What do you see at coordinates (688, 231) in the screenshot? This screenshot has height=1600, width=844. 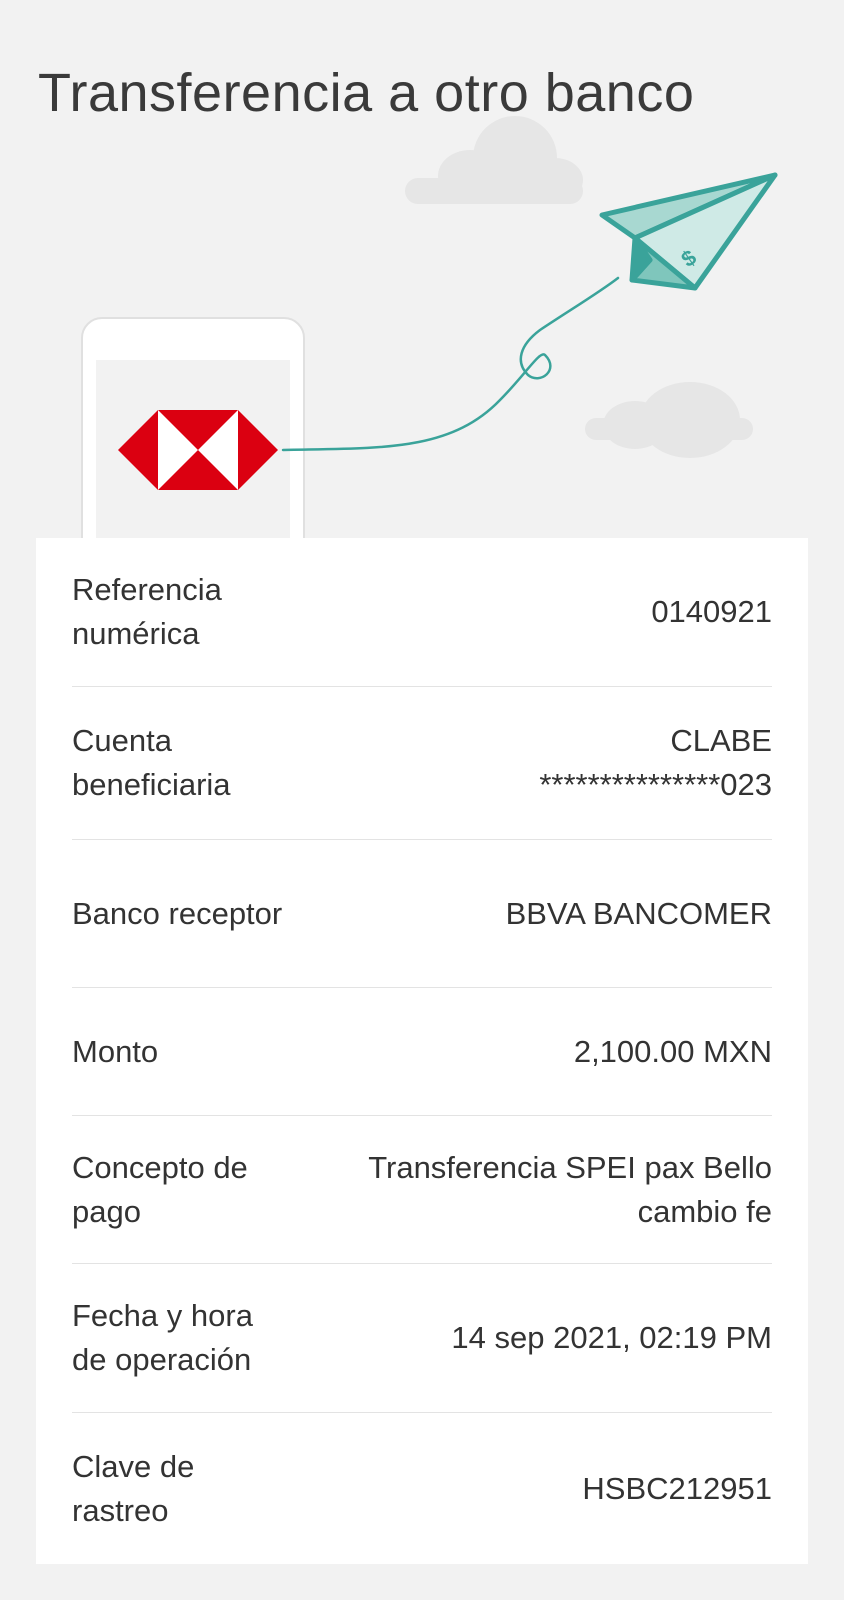 I see `paper-plane-dollar-icon` at bounding box center [688, 231].